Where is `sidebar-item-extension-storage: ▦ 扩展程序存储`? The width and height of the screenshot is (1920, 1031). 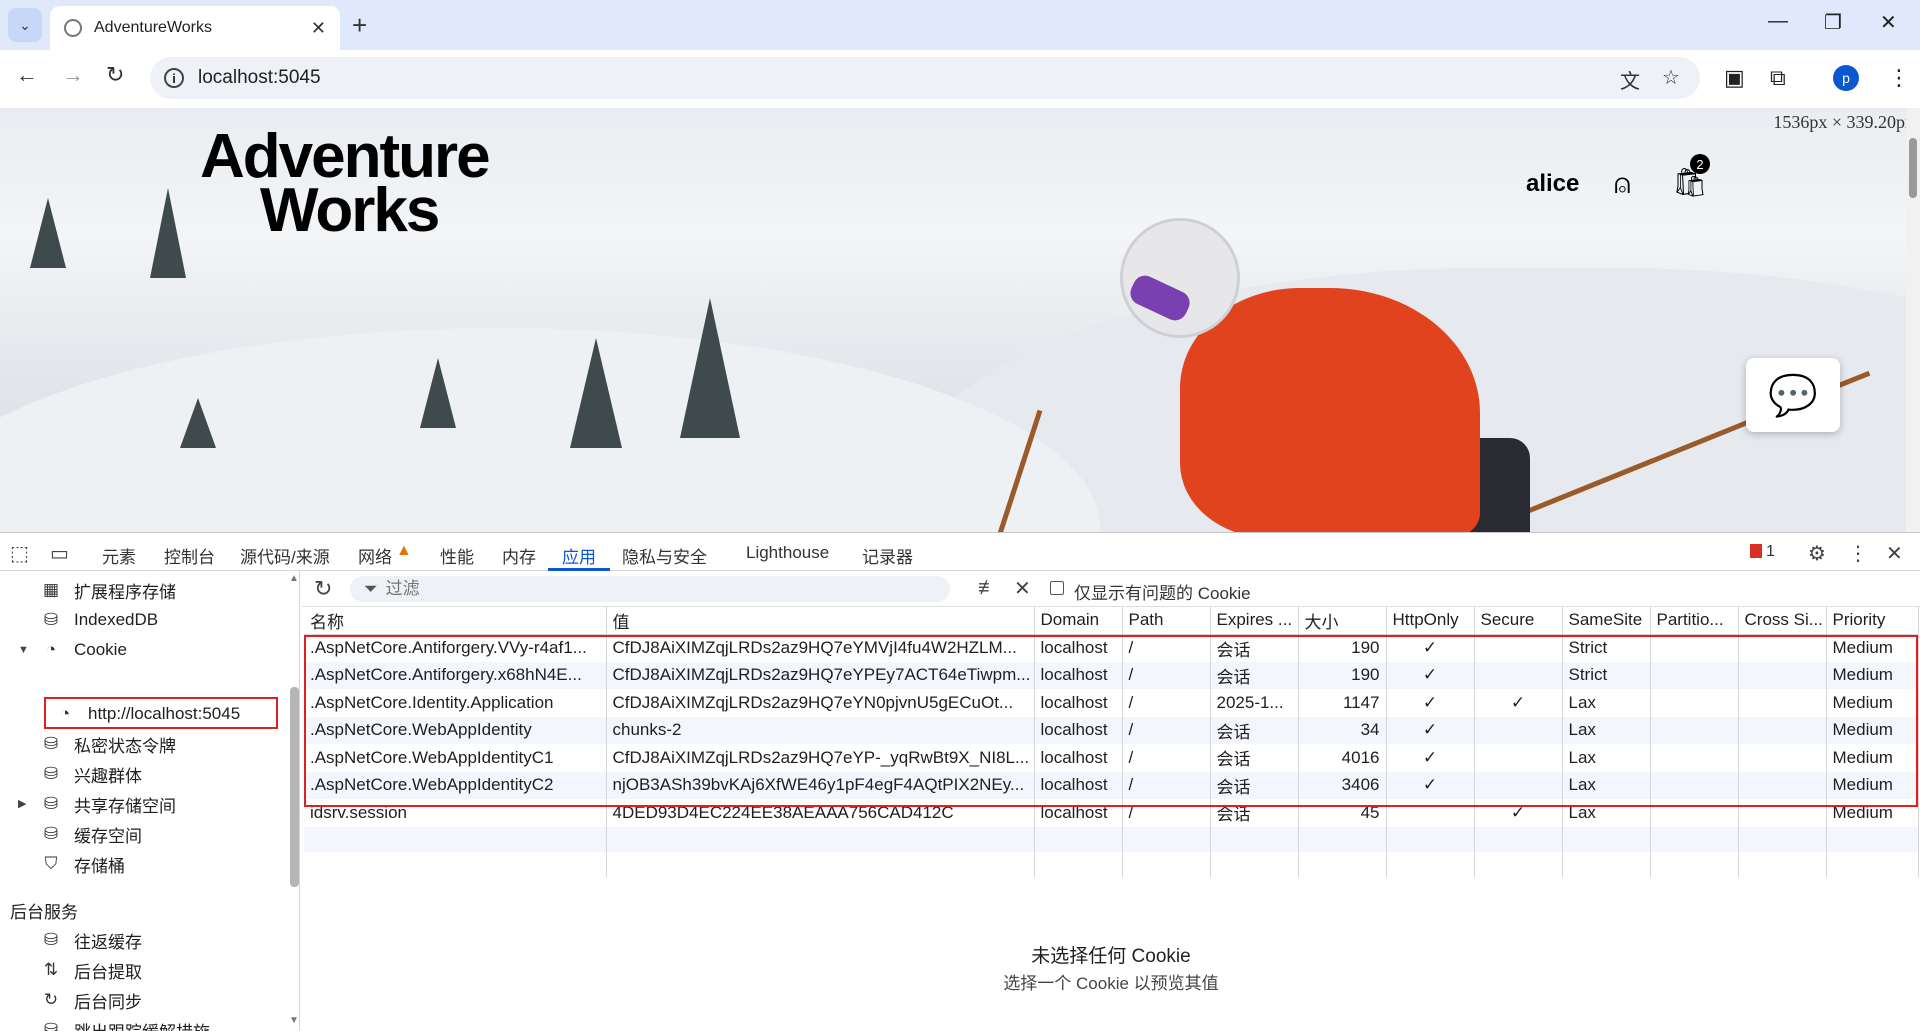 sidebar-item-extension-storage: ▦ 扩展程序存储 is located at coordinates (145, 590).